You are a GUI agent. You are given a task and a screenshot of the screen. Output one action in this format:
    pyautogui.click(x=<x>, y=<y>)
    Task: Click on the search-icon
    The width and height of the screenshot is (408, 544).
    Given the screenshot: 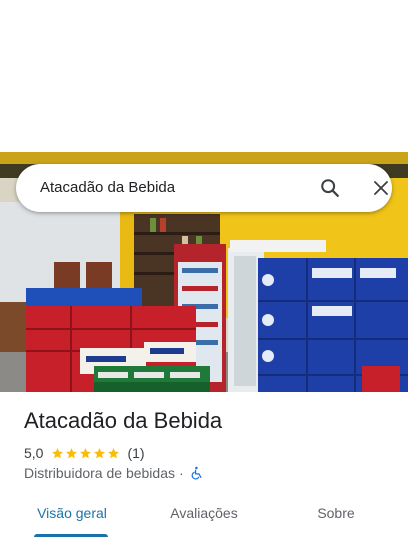 What is the action you would take?
    pyautogui.click(x=330, y=188)
    